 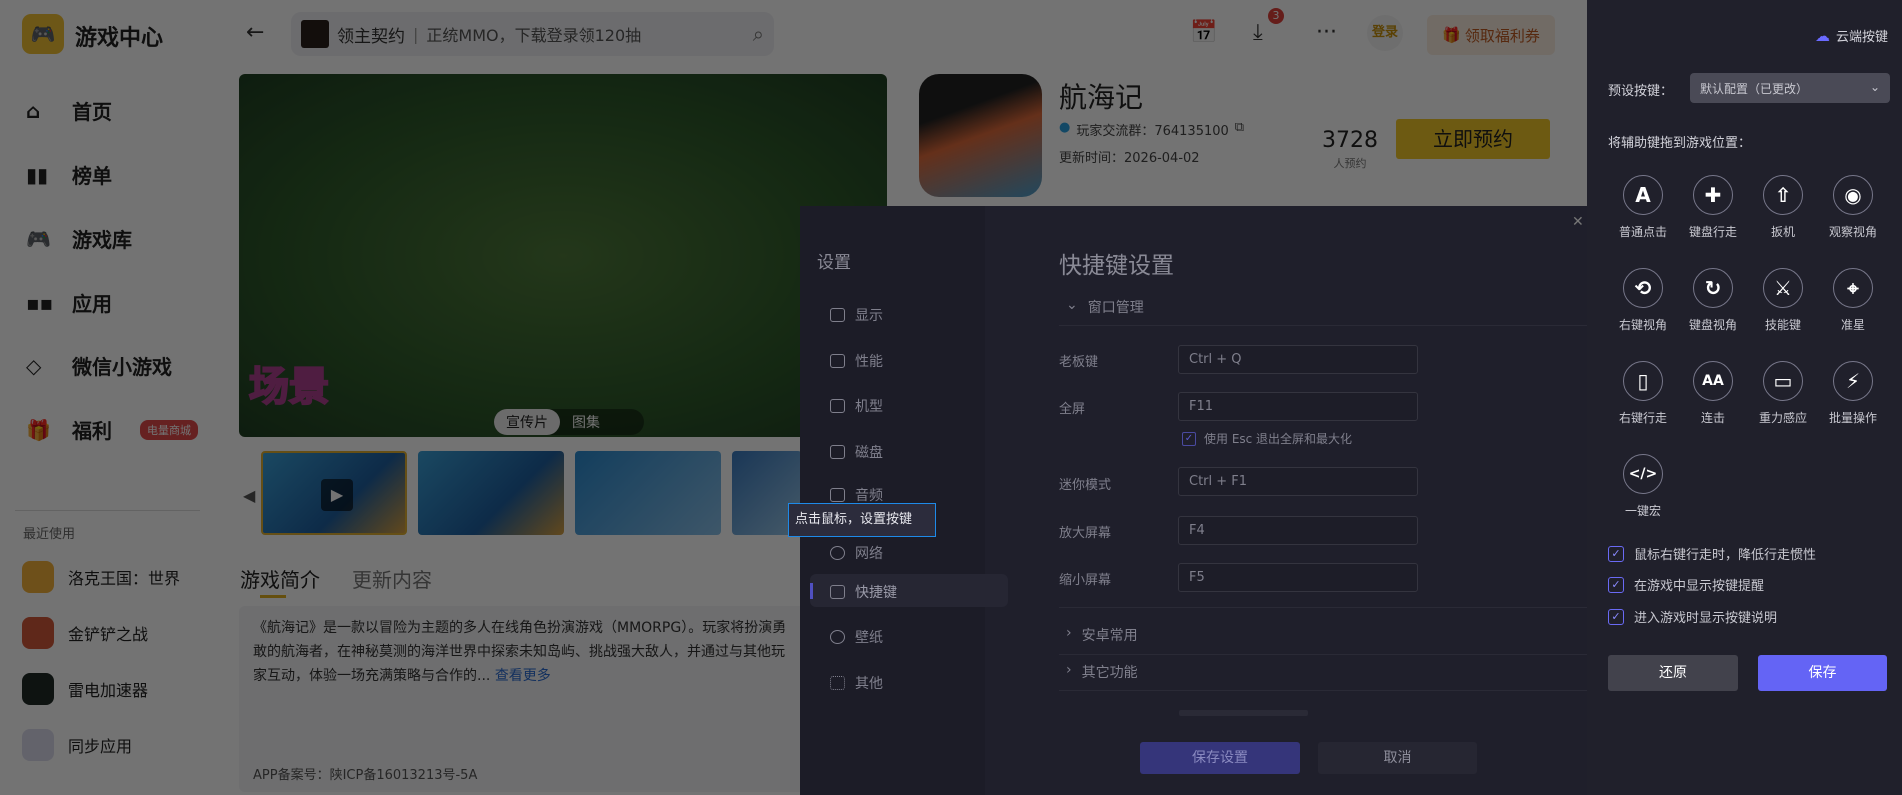 I want to click on section-android: › 安卓常用, so click(x=1102, y=635).